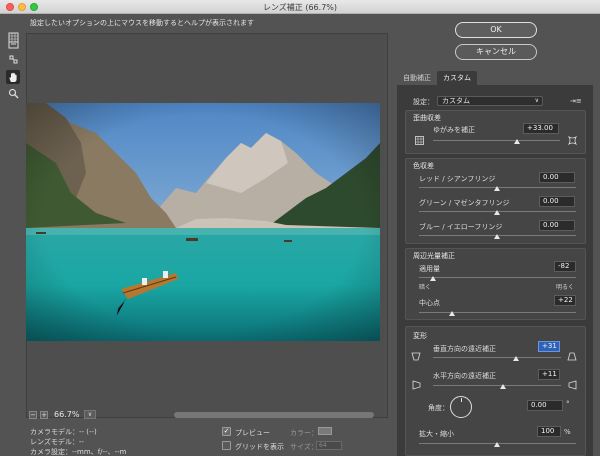 This screenshot has width=600, height=456. I want to click on settings-value: カスタム, so click(456, 101).